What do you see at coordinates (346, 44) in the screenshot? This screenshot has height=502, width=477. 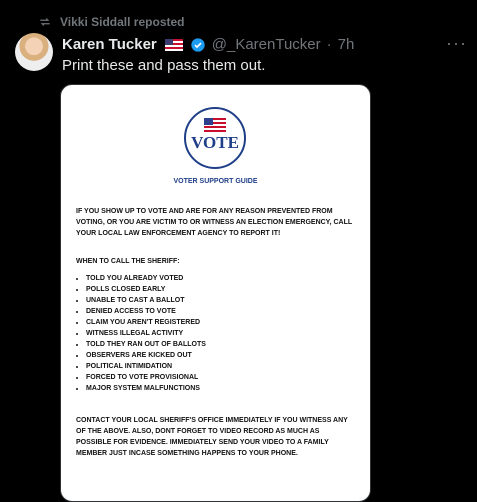 I see `post-time: 7h` at bounding box center [346, 44].